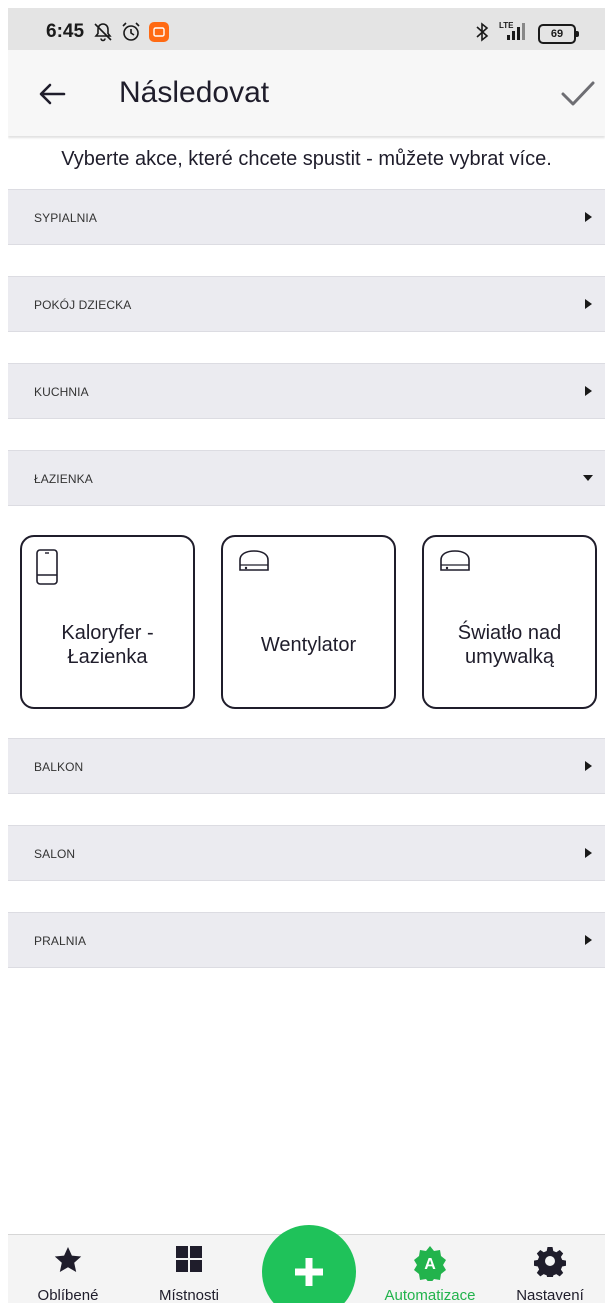 This screenshot has width=605, height=1303. I want to click on automation-badge-icon: A, so click(430, 1263).